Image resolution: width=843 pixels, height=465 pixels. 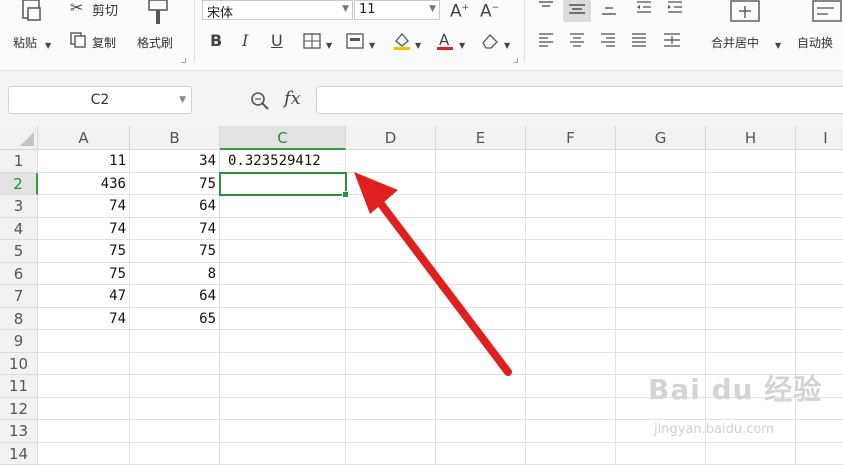 What do you see at coordinates (84, 409) in the screenshot?
I see `cell-a12` at bounding box center [84, 409].